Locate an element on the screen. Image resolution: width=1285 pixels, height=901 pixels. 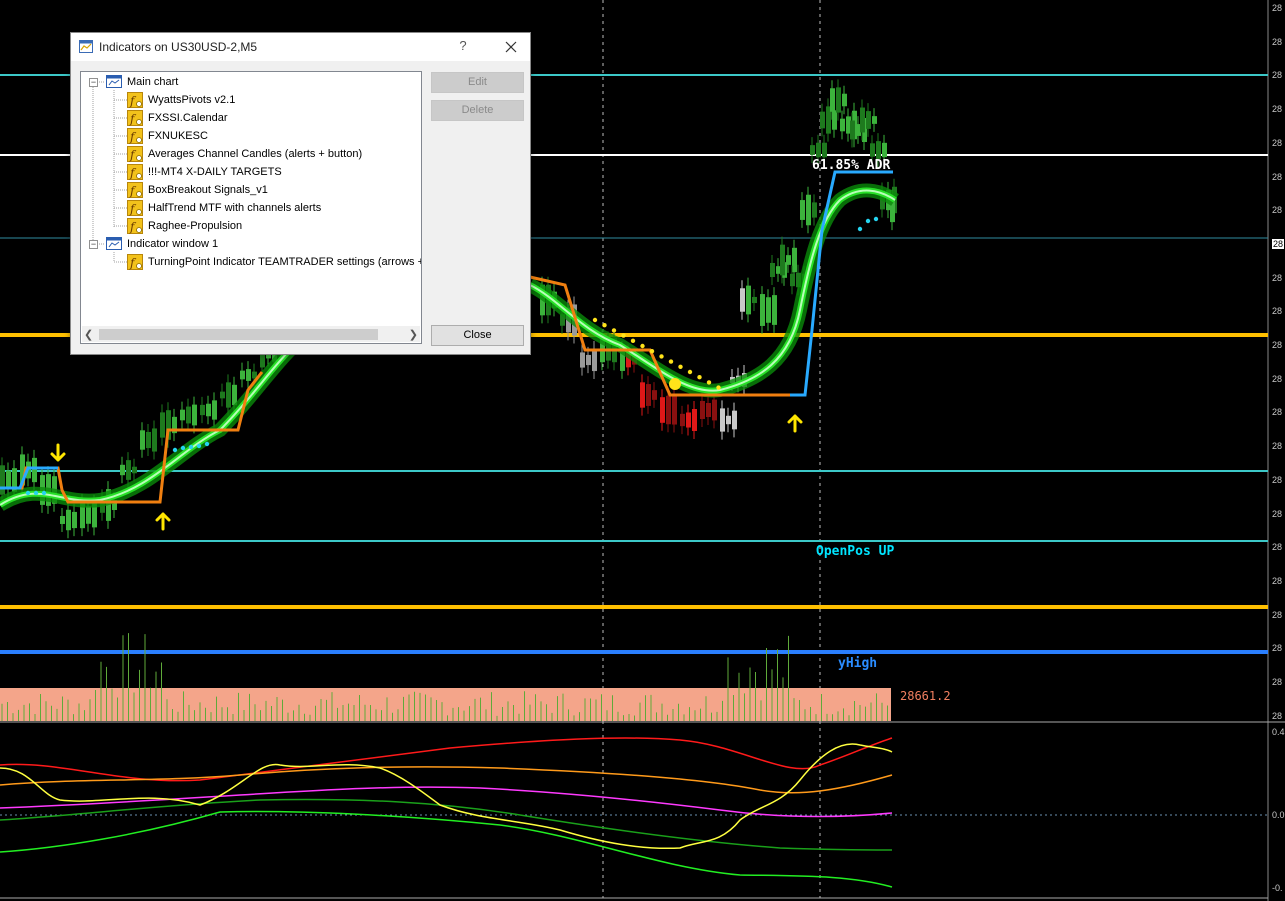
help-button: ? is located at coordinates (463, 45).